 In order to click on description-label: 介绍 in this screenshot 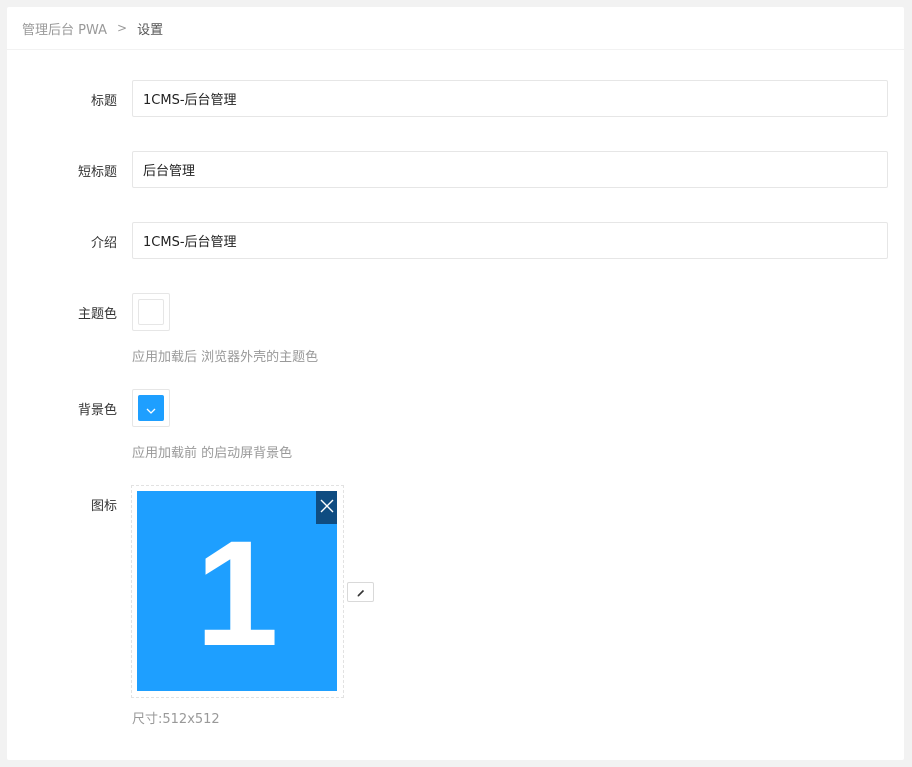, I will do `click(103, 243)`.